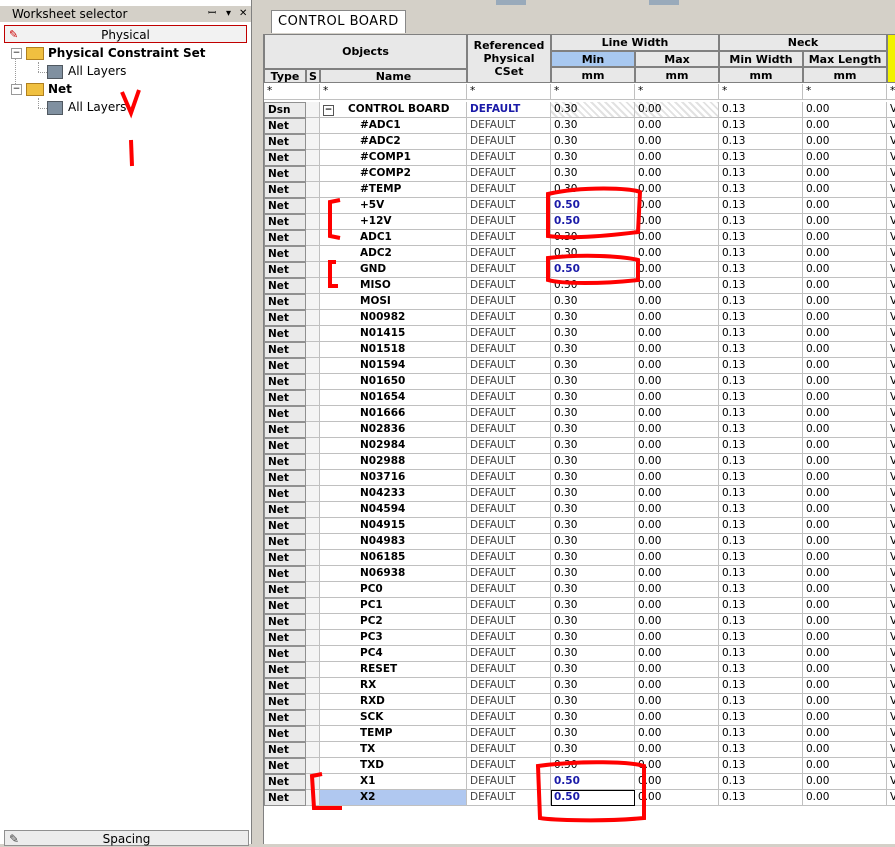 The height and width of the screenshot is (847, 895). Describe the element at coordinates (393, 158) in the screenshot. I see `row-name: #COMP1` at that location.